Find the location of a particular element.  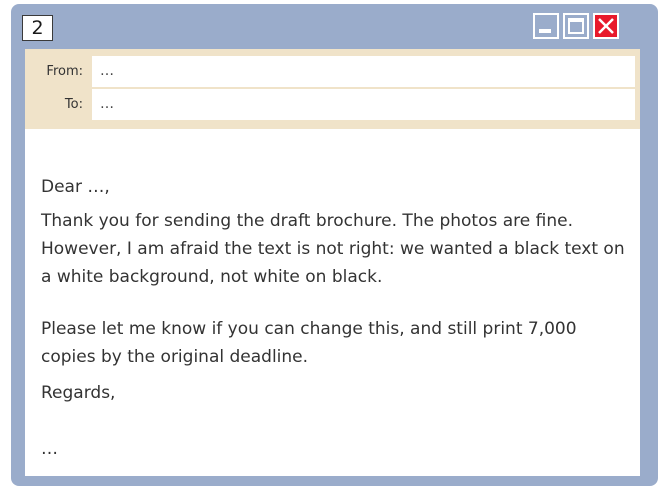

greeting-text: Dear …, is located at coordinates (75, 187).